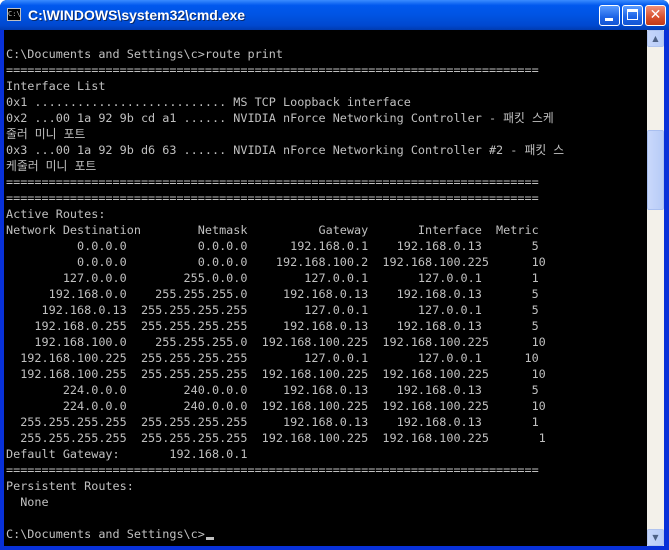 The height and width of the screenshot is (550, 669). Describe the element at coordinates (609, 19) in the screenshot. I see `minimize-icon` at that location.